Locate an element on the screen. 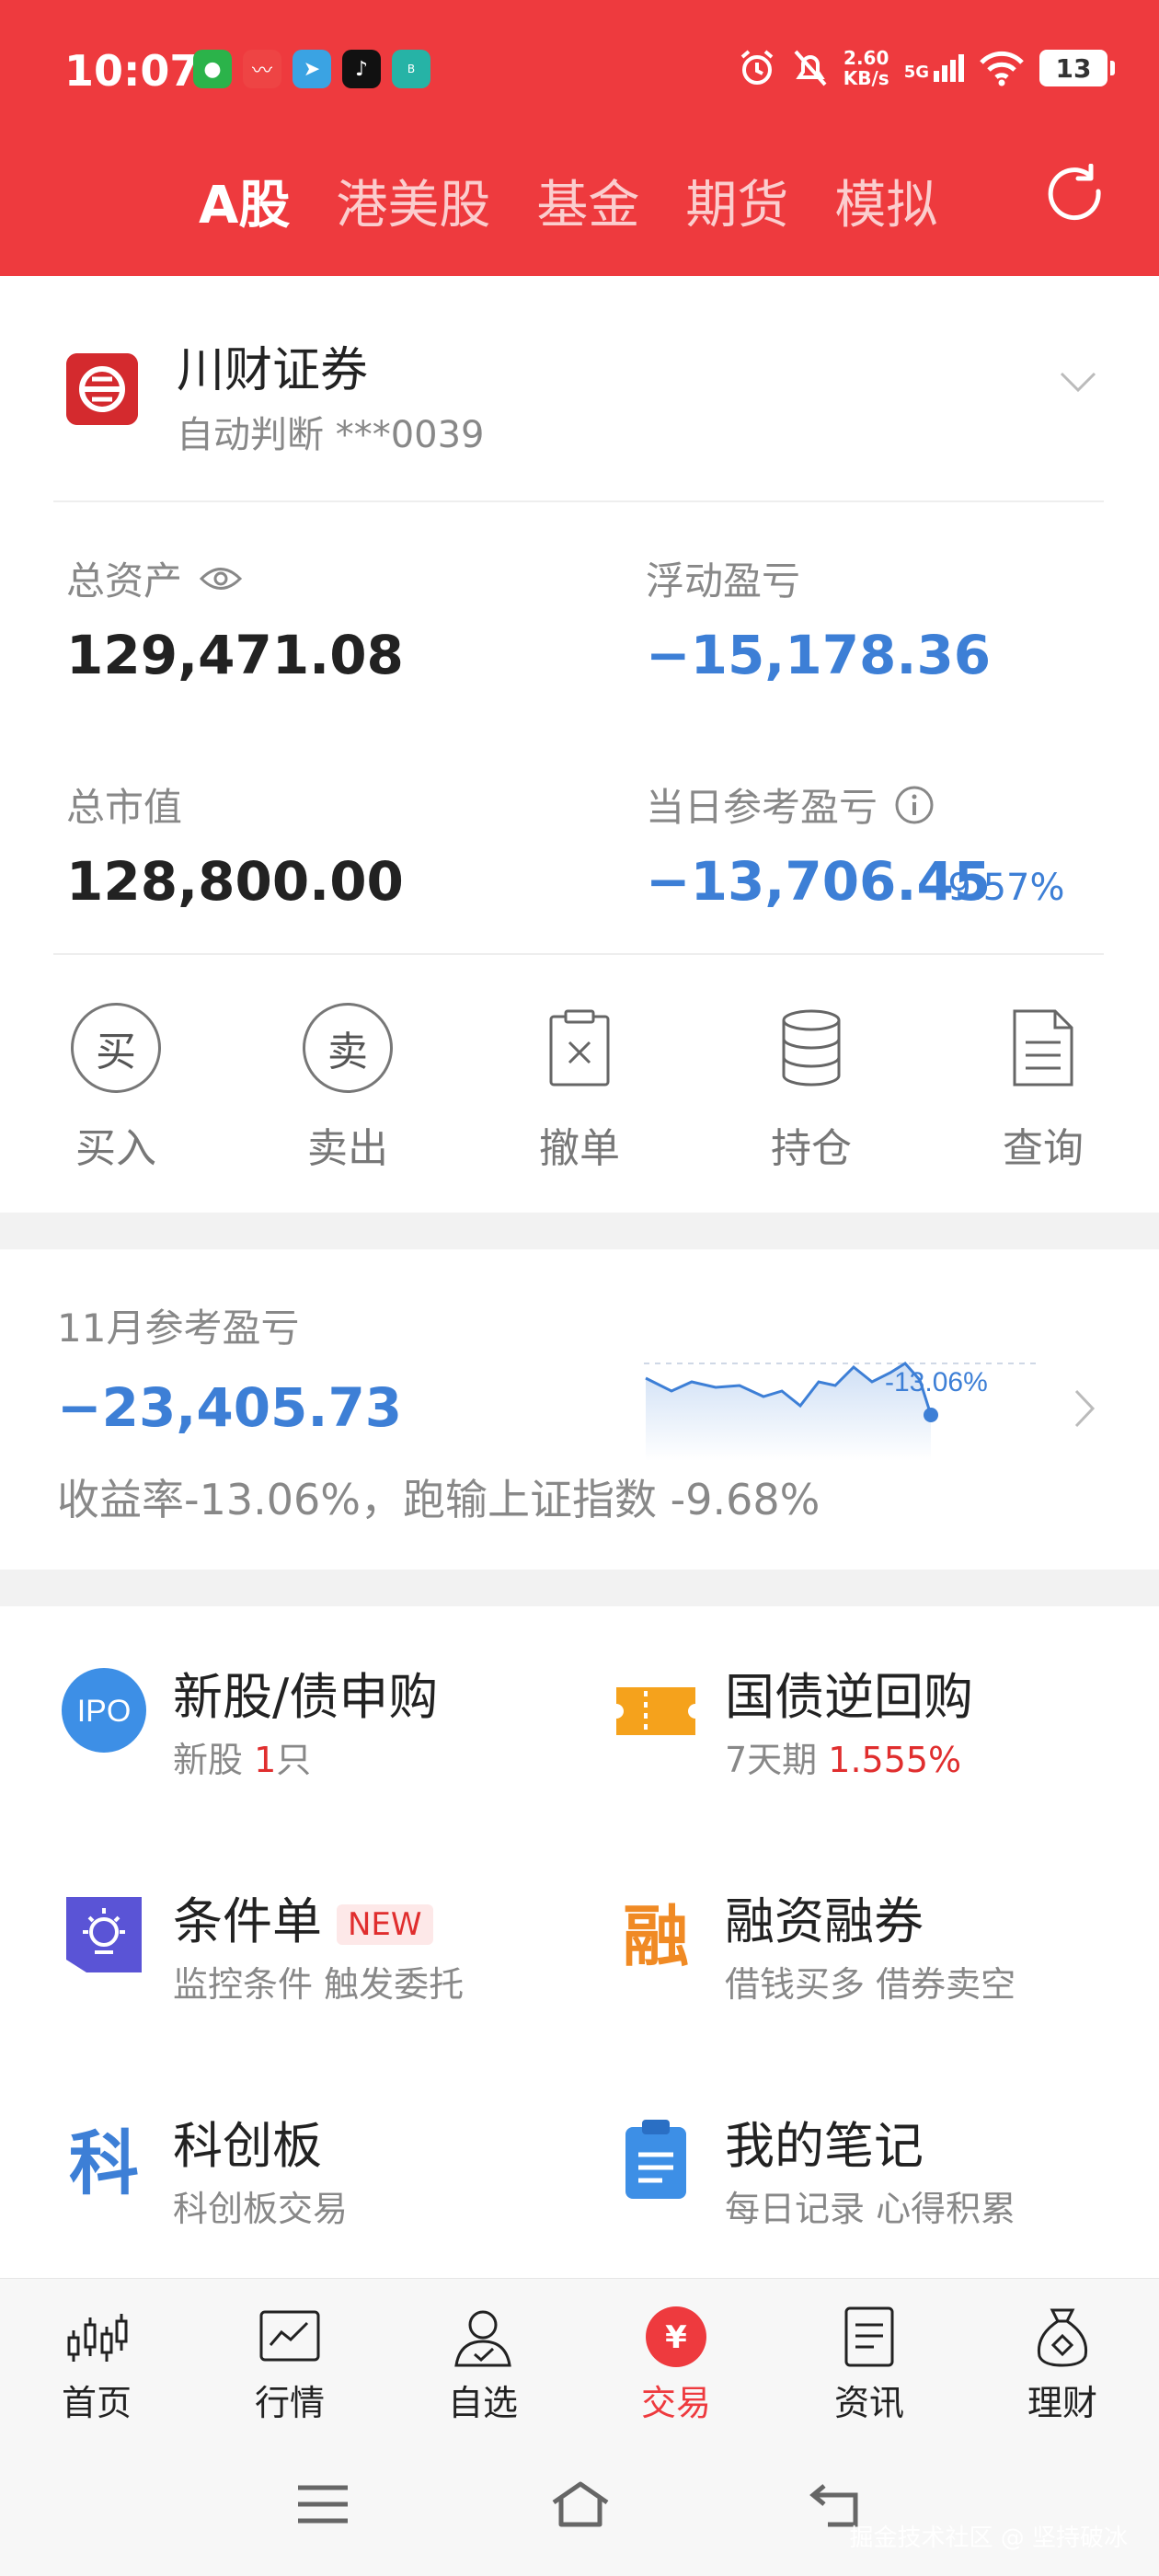 This screenshot has width=1159, height=2576. bottom-navigation: 首页 行情 自选 ¥ 交易 资讯 理财 is located at coordinates (579, 2353).